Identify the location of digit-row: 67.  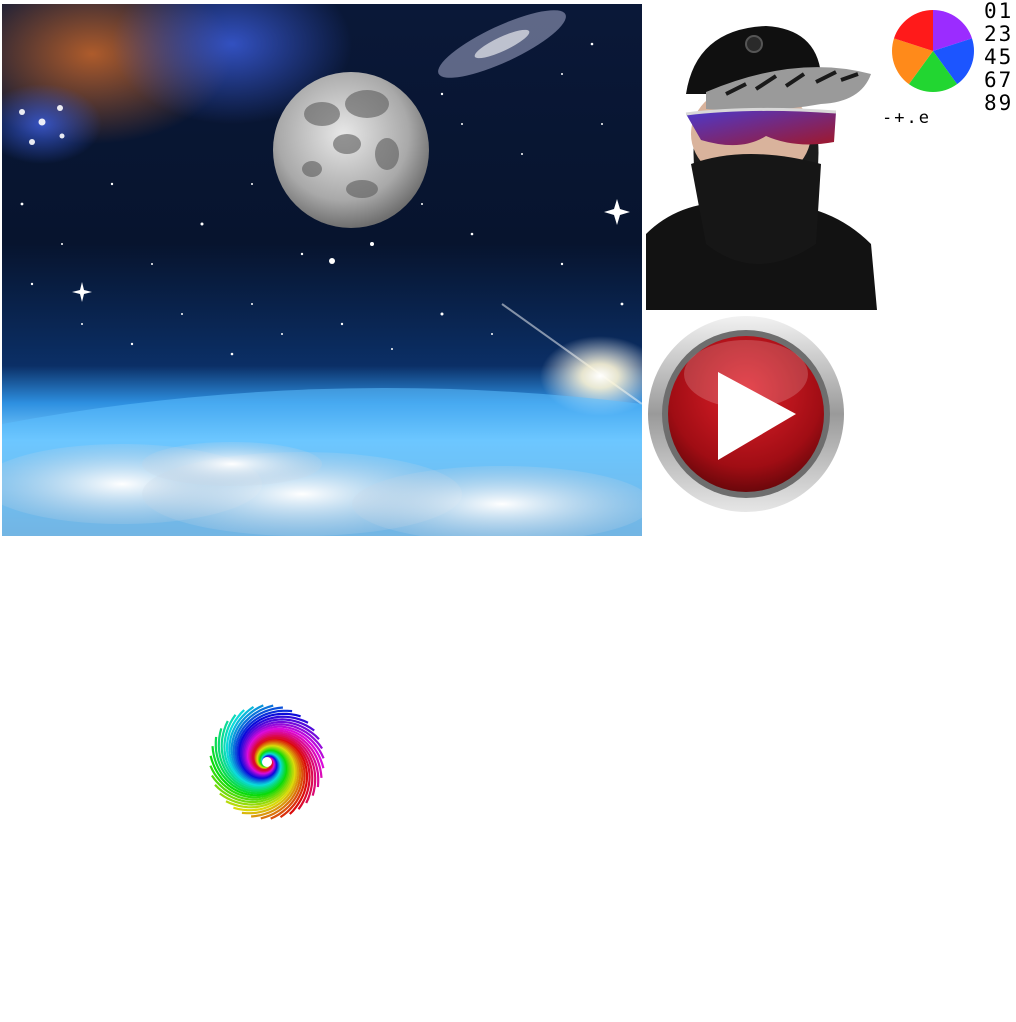
(999, 80).